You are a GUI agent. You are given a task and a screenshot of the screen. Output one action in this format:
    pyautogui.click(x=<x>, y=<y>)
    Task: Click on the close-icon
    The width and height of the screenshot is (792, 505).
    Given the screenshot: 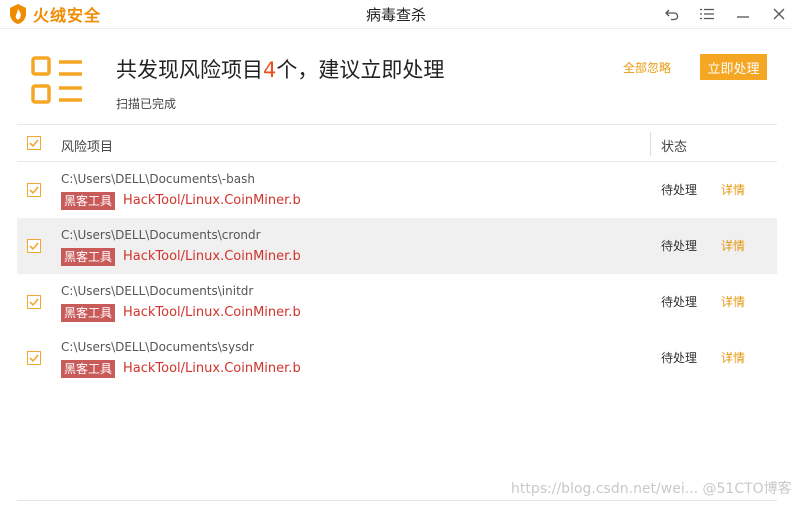 What is the action you would take?
    pyautogui.click(x=779, y=14)
    